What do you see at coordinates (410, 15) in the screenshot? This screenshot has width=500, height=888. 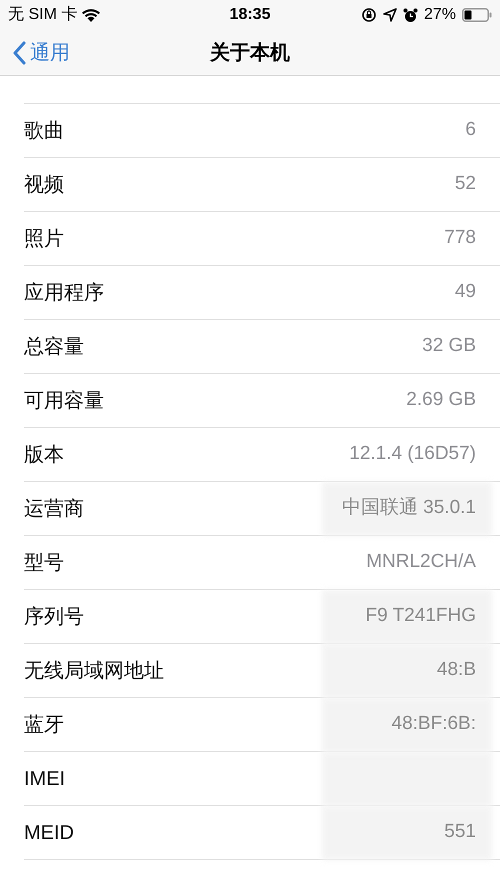 I see `alarm-clock-icon` at bounding box center [410, 15].